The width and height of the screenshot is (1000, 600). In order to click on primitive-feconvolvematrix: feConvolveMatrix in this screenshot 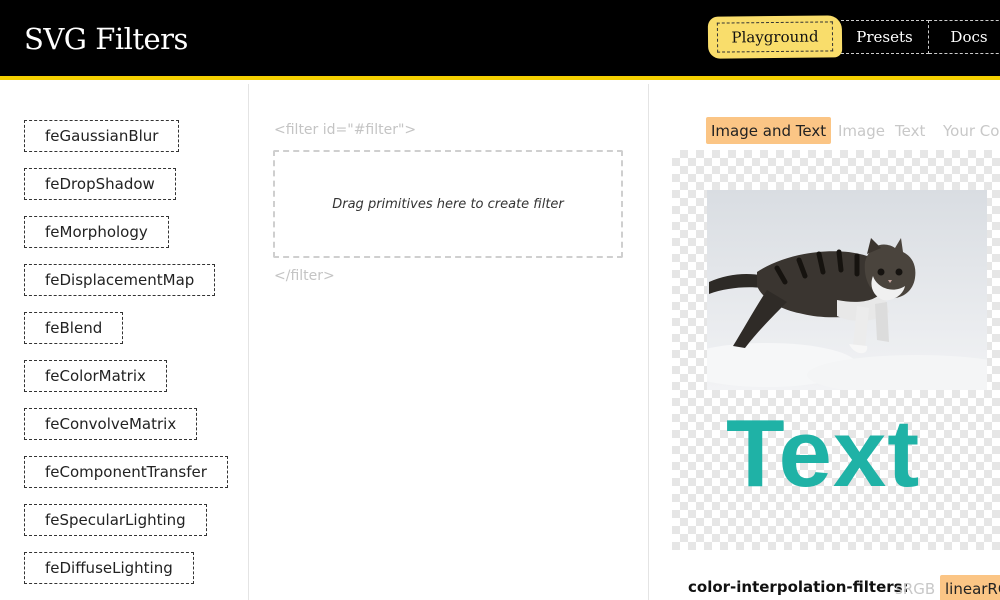, I will do `click(111, 424)`.